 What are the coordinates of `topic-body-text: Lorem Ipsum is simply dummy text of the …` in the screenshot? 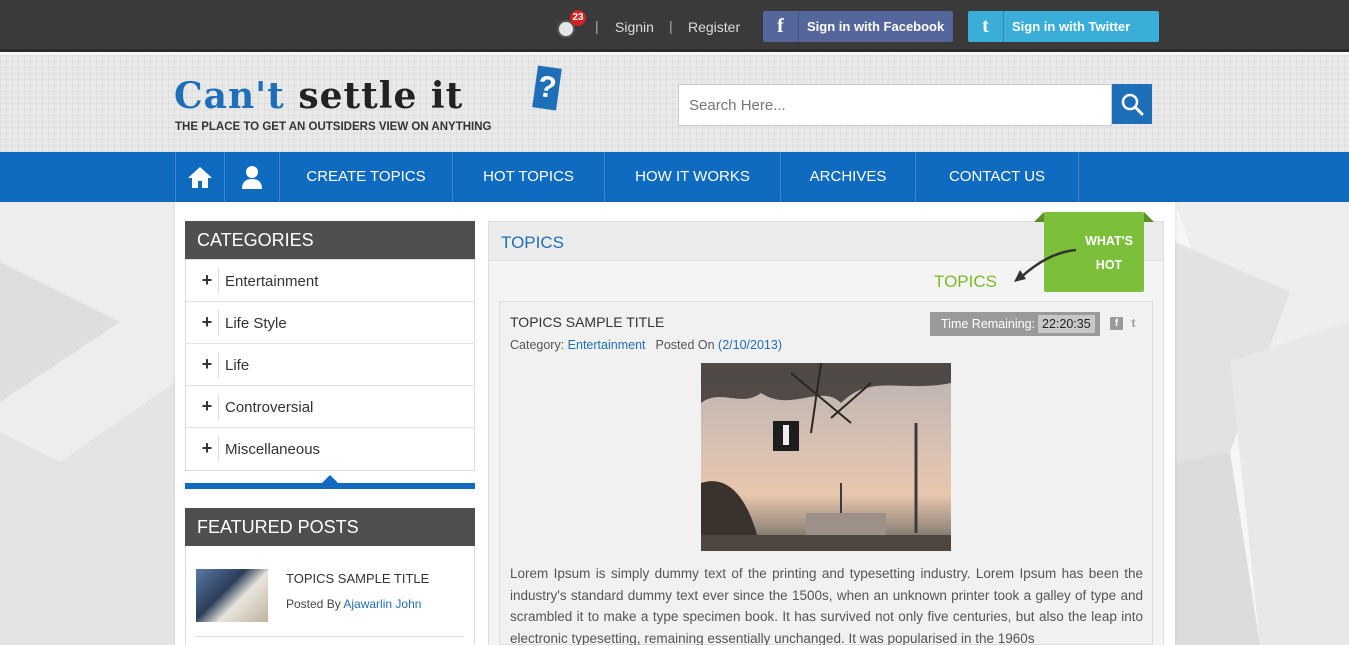 It's located at (826, 605).